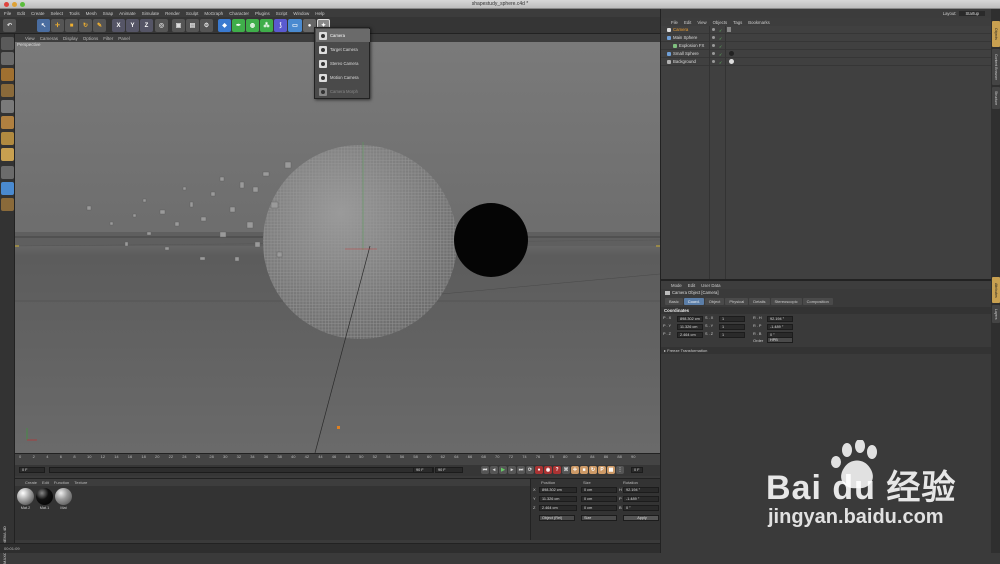 The image size is (1000, 564). I want to click on tab-details: Details, so click(759, 301).